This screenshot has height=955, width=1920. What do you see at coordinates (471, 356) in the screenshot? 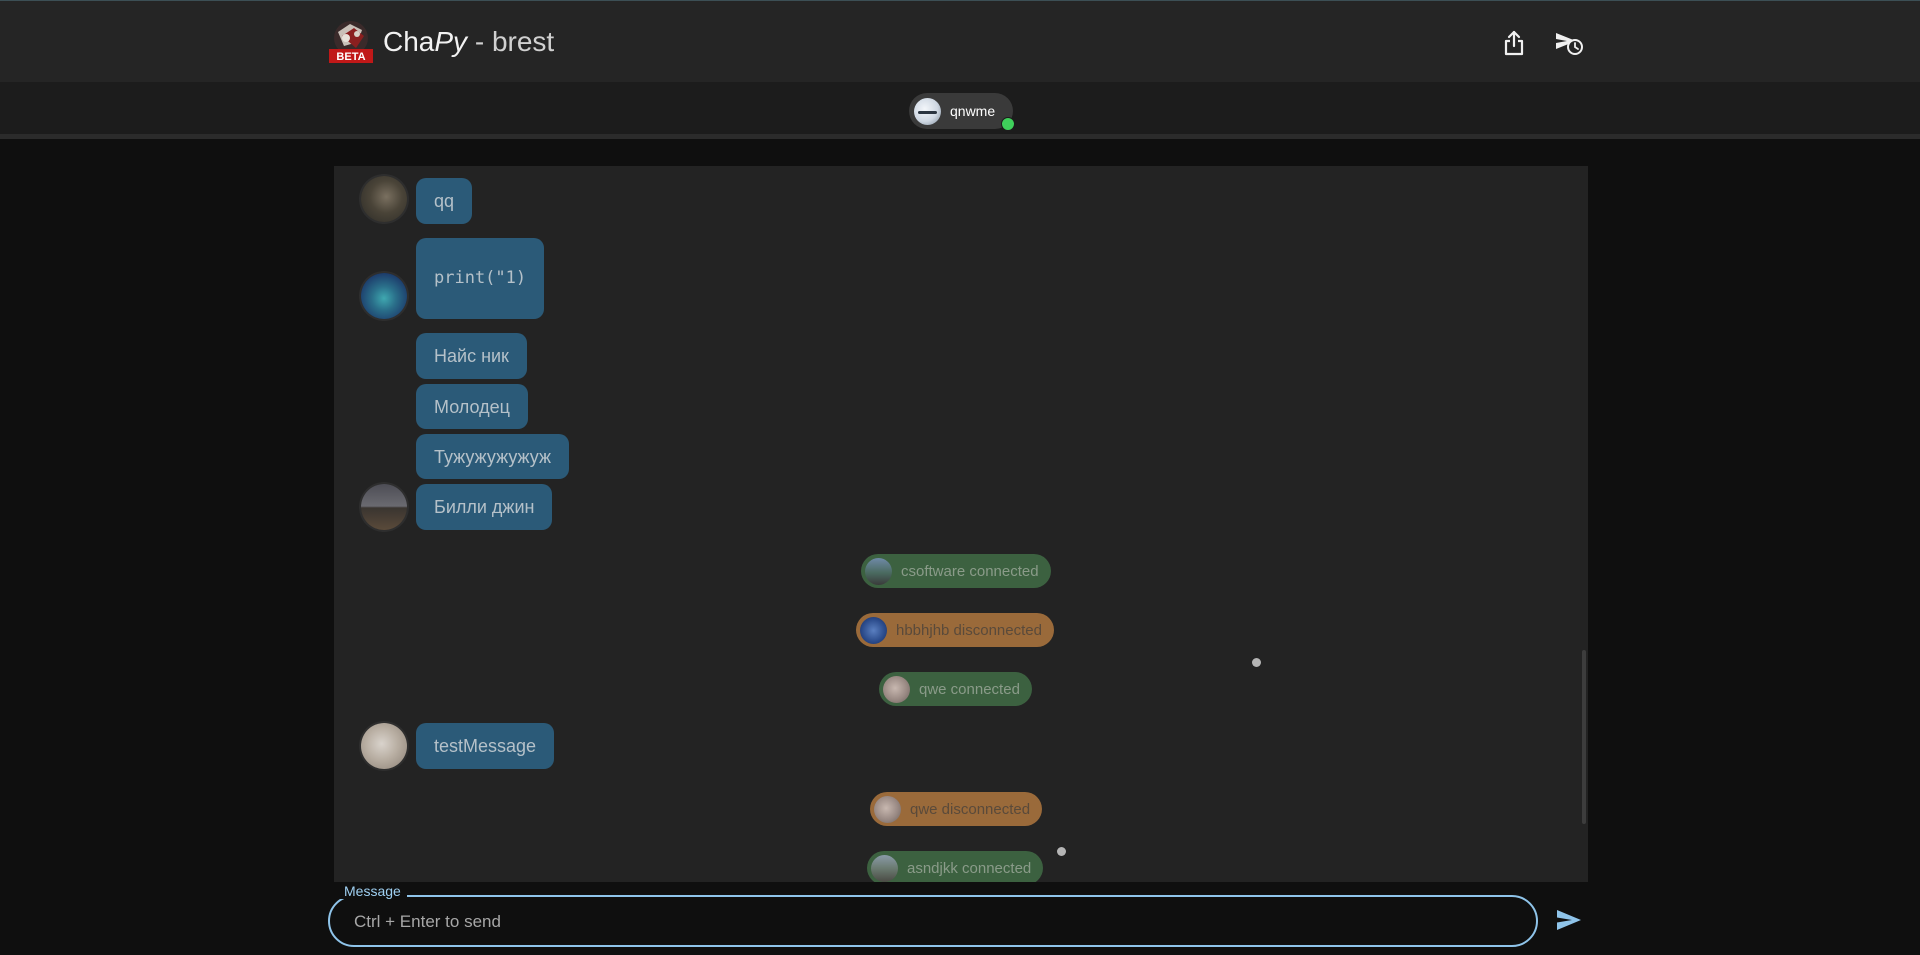
I see `message-bubble: Найс ник` at bounding box center [471, 356].